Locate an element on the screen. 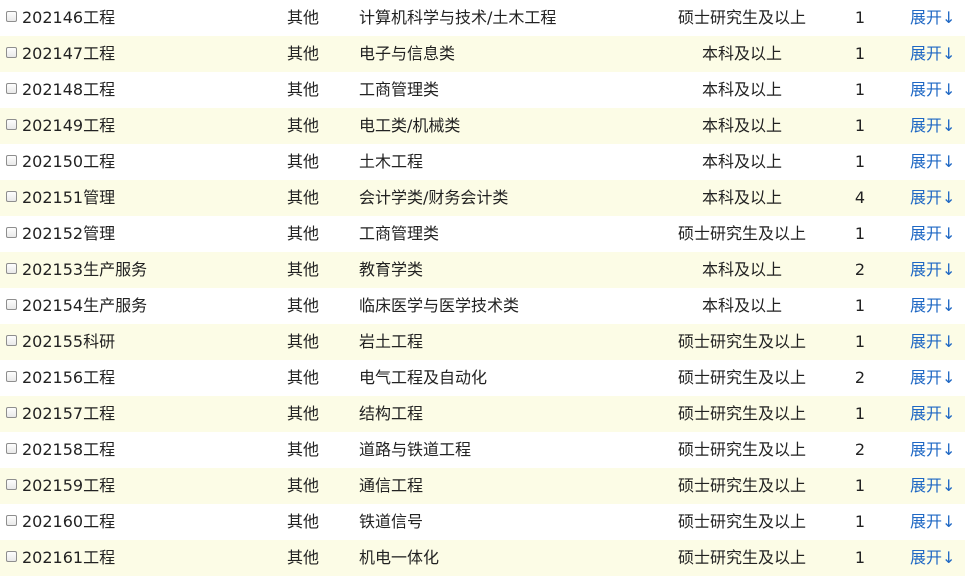 The width and height of the screenshot is (965, 576). post-code: 202152管理 is located at coordinates (69, 233).